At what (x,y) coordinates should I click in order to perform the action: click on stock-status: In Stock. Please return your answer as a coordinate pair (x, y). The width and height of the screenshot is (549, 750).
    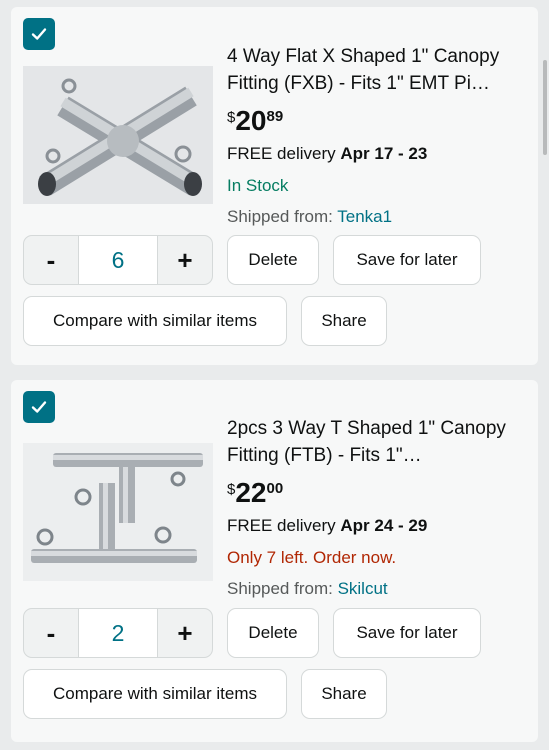
    Looking at the image, I should click on (258, 185).